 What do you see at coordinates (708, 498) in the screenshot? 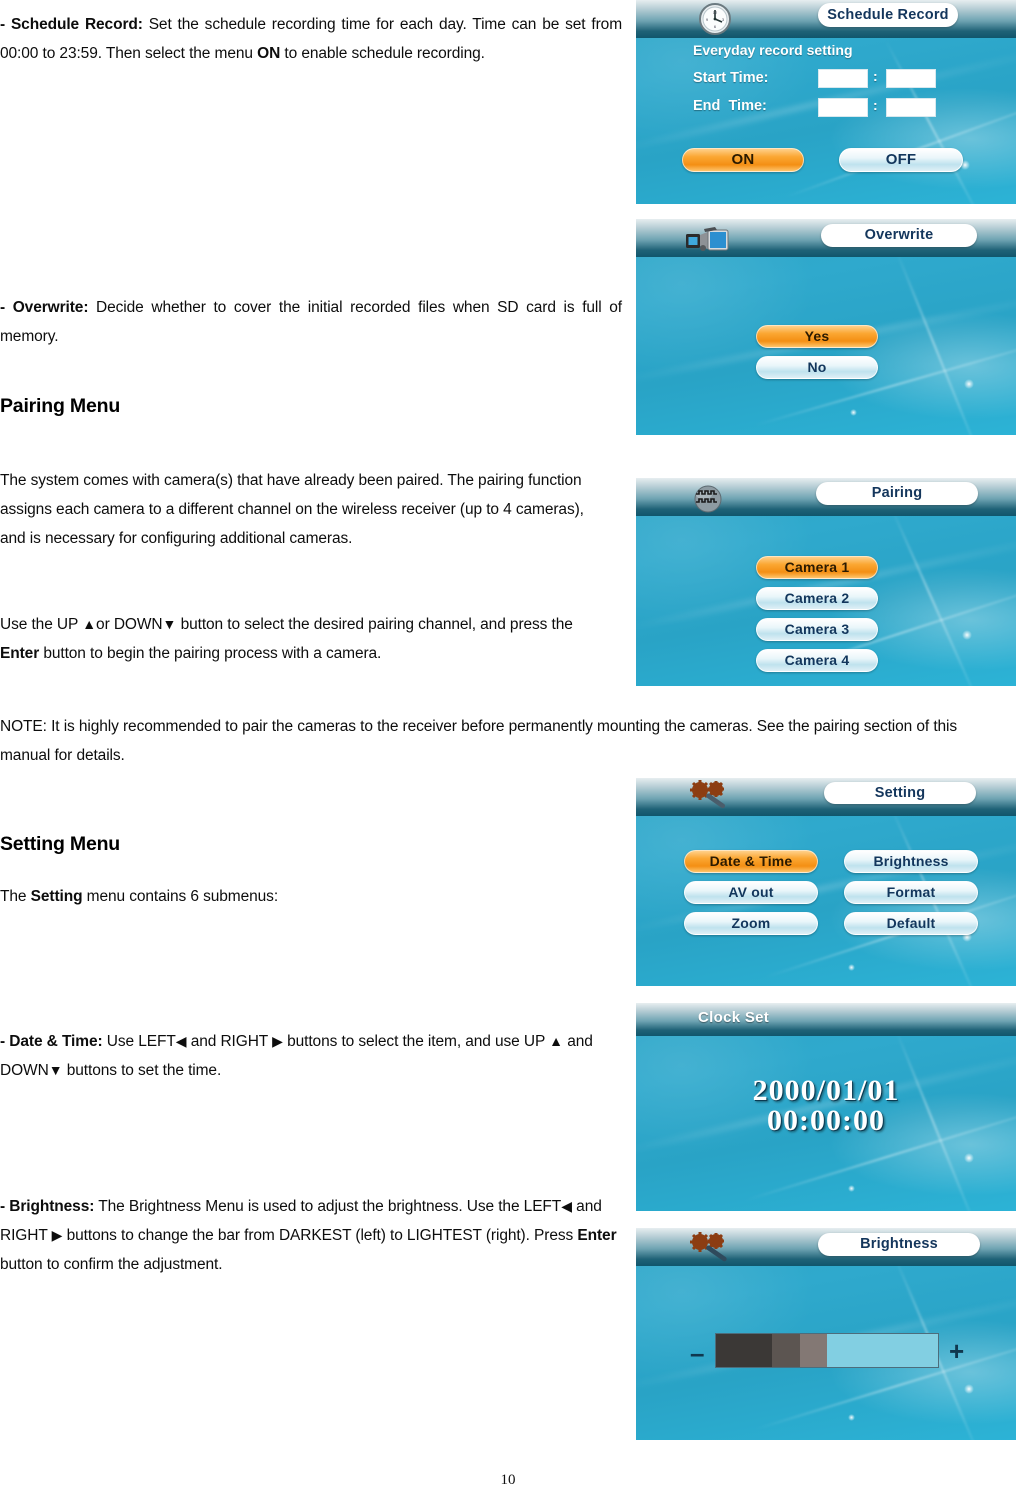
I see `wireless-globe-icon` at bounding box center [708, 498].